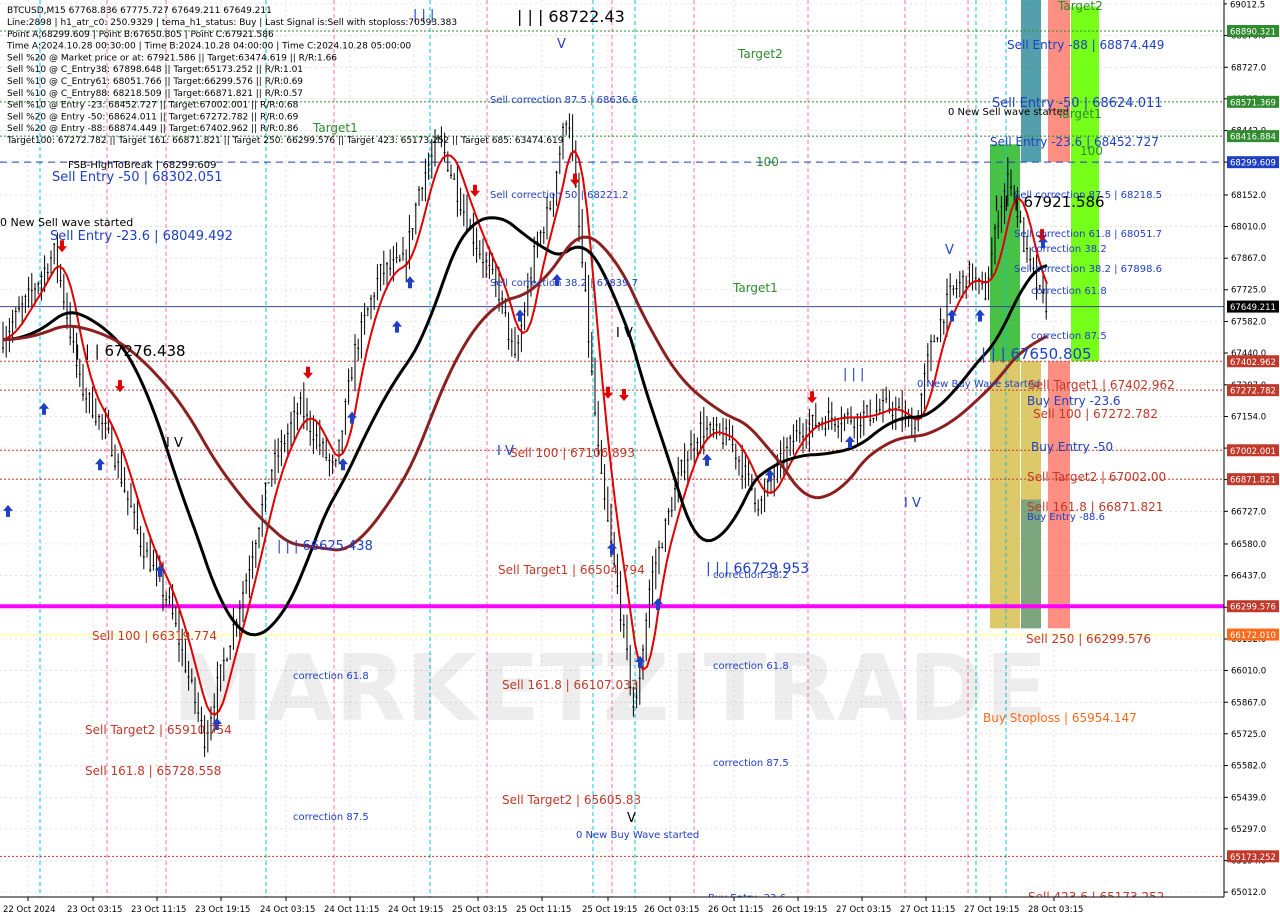 The image size is (1280, 920). Describe the element at coordinates (479, 910) in the screenshot. I see `x-tick-label: 25 Oct 03:15` at that location.